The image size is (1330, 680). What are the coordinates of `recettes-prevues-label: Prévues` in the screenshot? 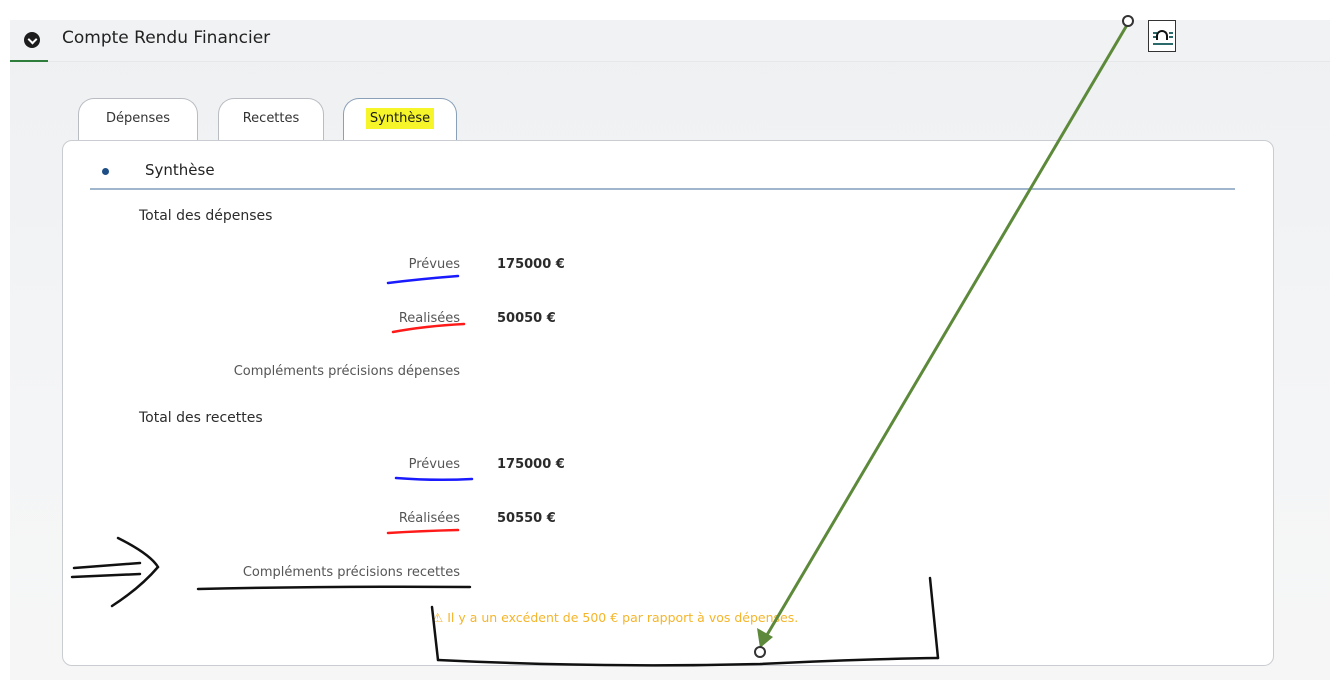 It's located at (434, 464).